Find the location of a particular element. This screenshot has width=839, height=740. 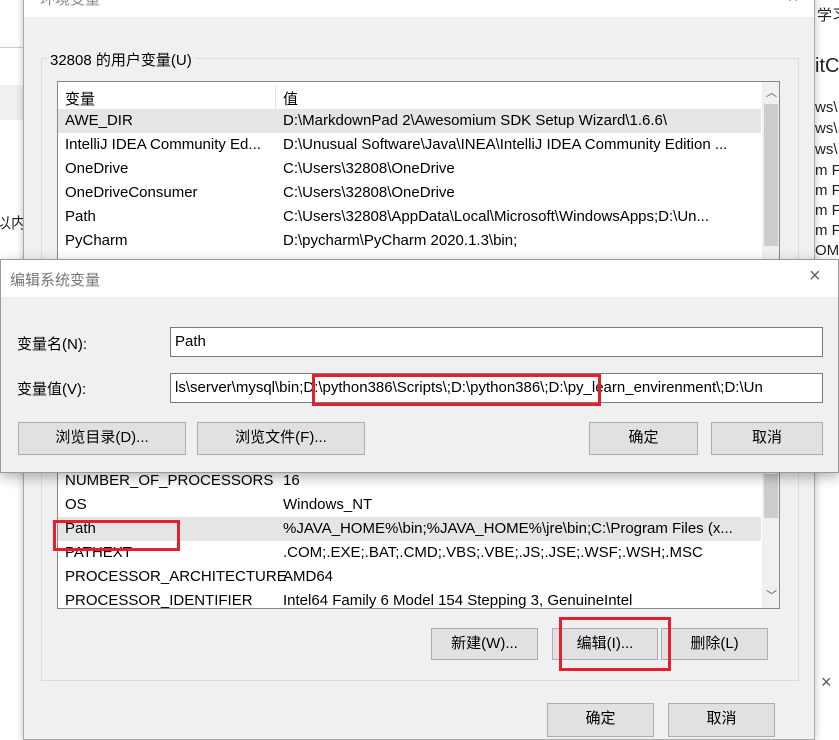

var-name: NUMBER_OF_PROCESSORS is located at coordinates (169, 480).